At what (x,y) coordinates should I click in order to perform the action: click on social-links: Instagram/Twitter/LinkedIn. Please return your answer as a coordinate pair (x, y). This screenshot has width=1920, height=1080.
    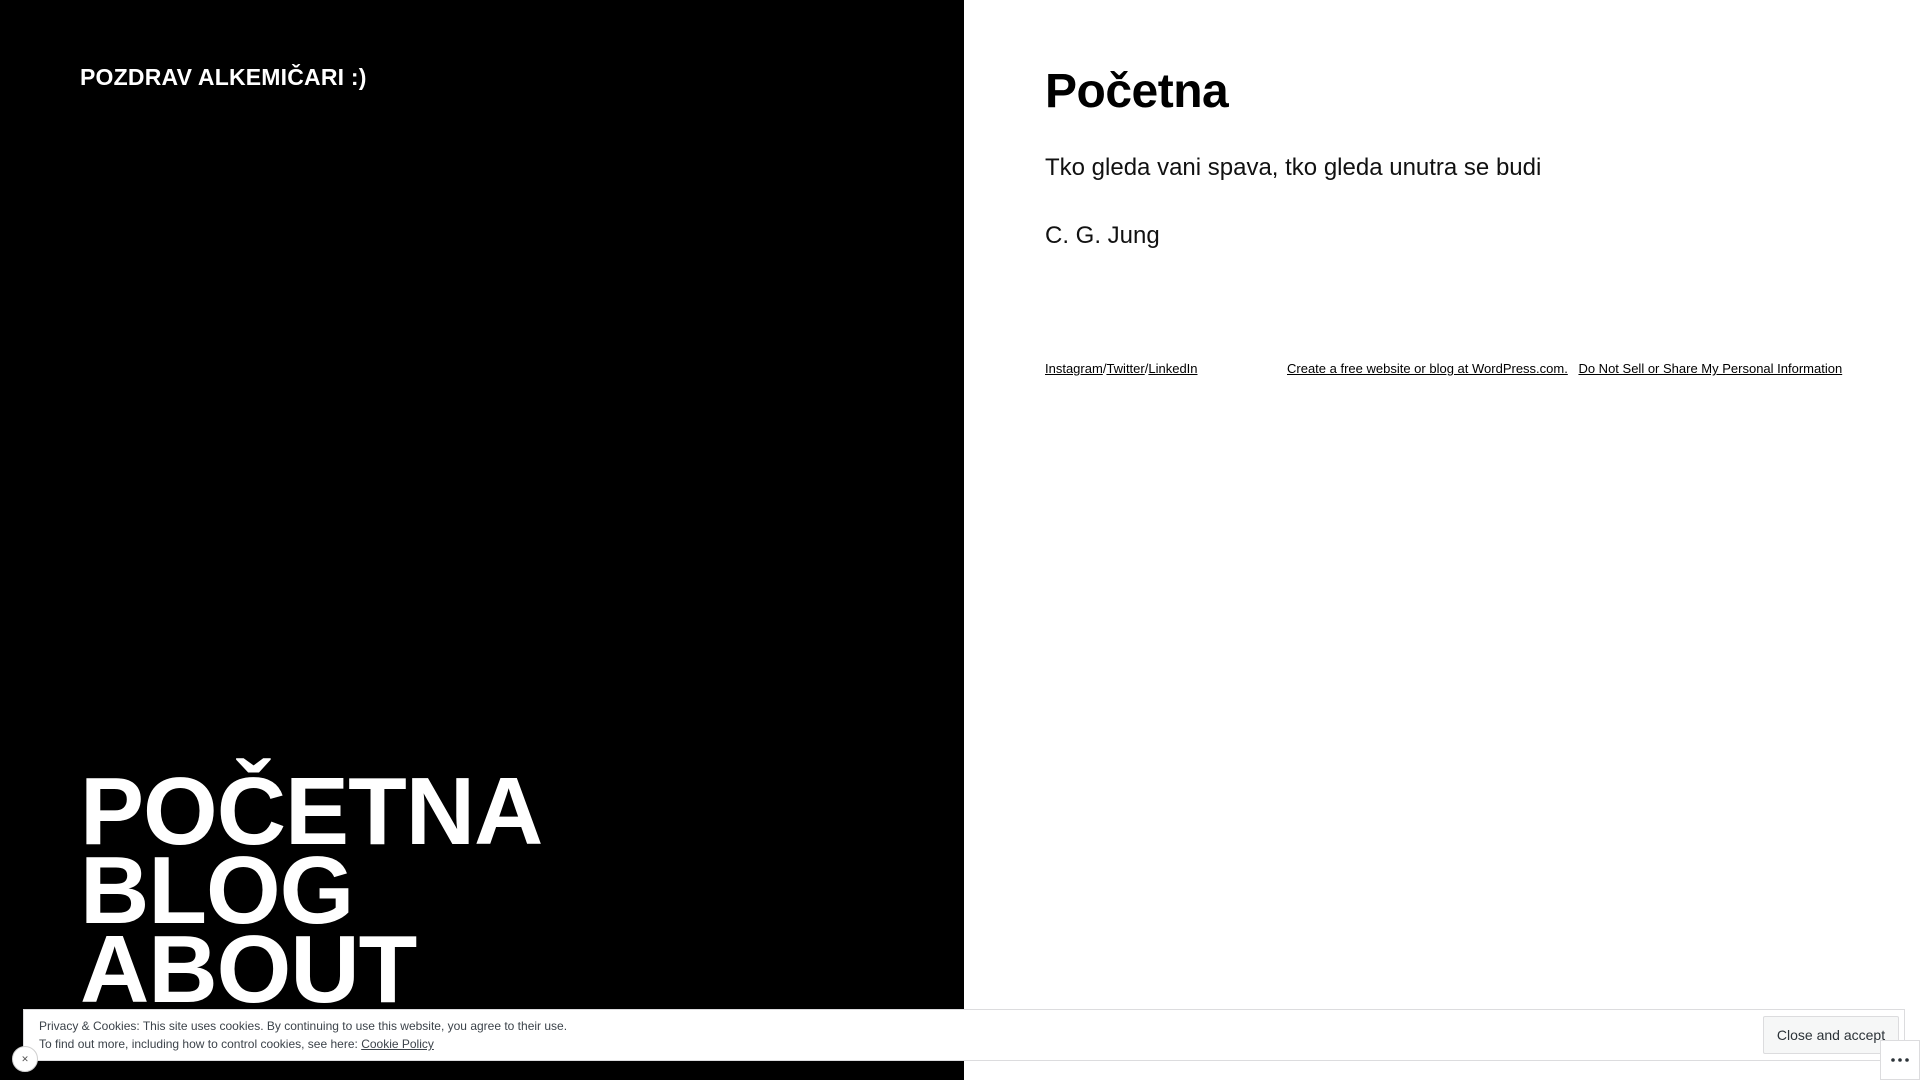
    Looking at the image, I should click on (1121, 368).